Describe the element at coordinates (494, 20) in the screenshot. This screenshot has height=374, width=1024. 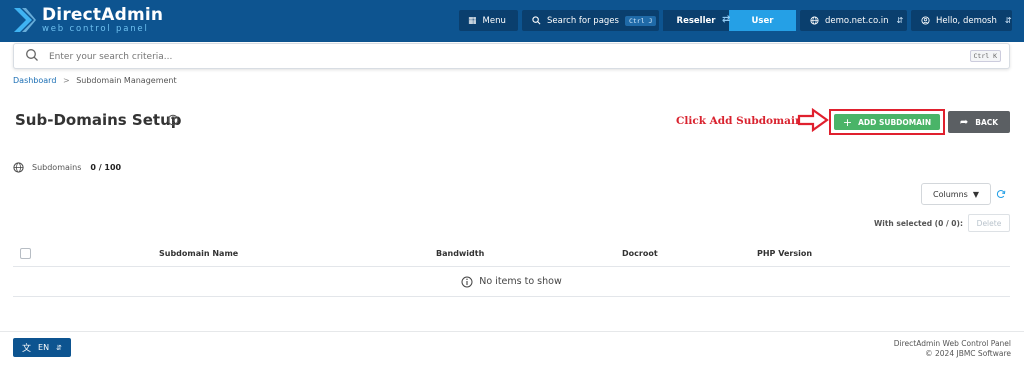
I see `menu-label: Menu` at that location.